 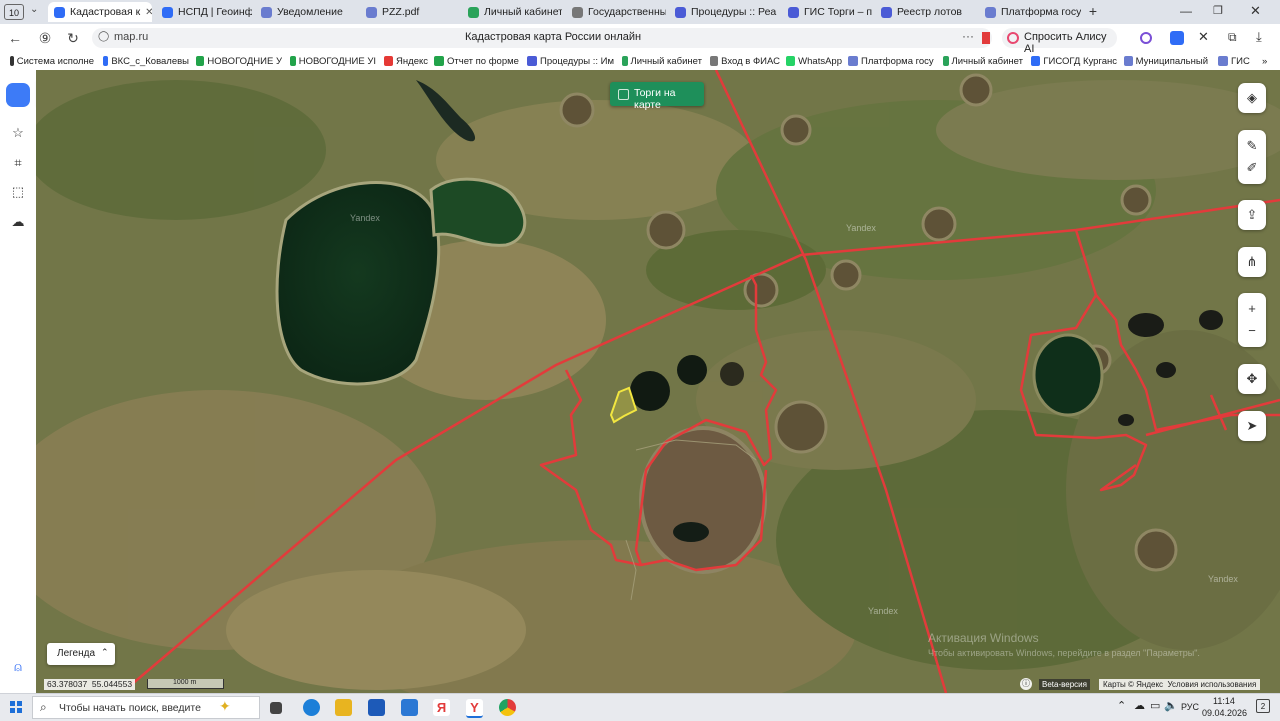 What do you see at coordinates (204, 12) in the screenshot?
I see `browser-tab: НСПД | Геоинфор` at bounding box center [204, 12].